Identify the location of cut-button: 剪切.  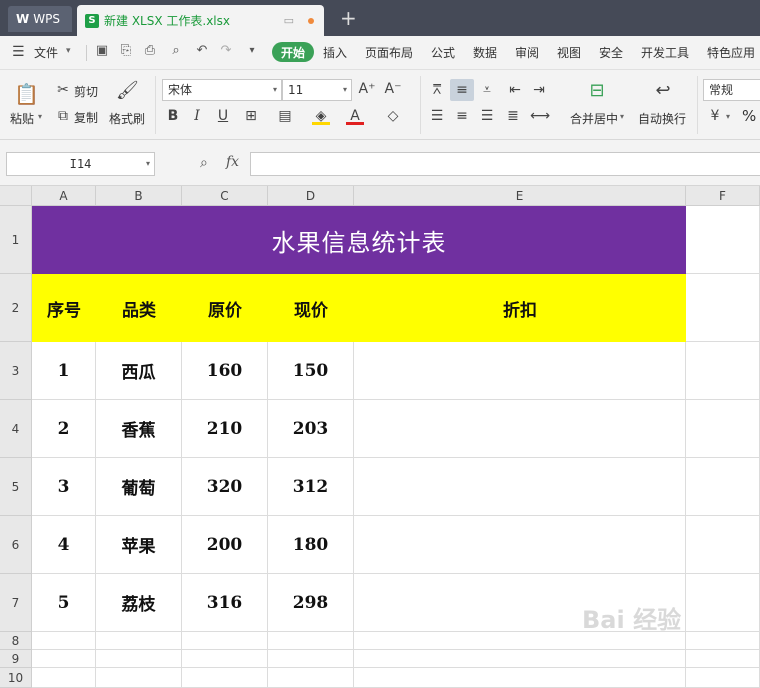
(86, 91).